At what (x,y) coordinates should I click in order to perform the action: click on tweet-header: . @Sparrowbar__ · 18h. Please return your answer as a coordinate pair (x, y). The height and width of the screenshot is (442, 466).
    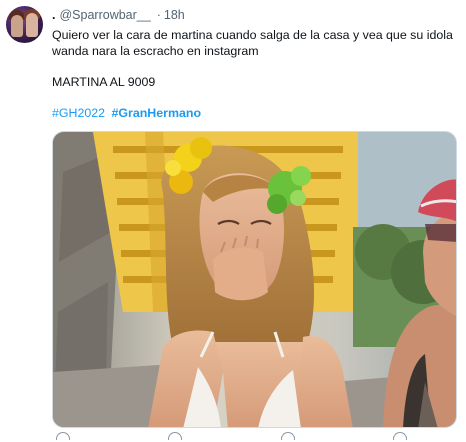
    Looking at the image, I should click on (255, 15).